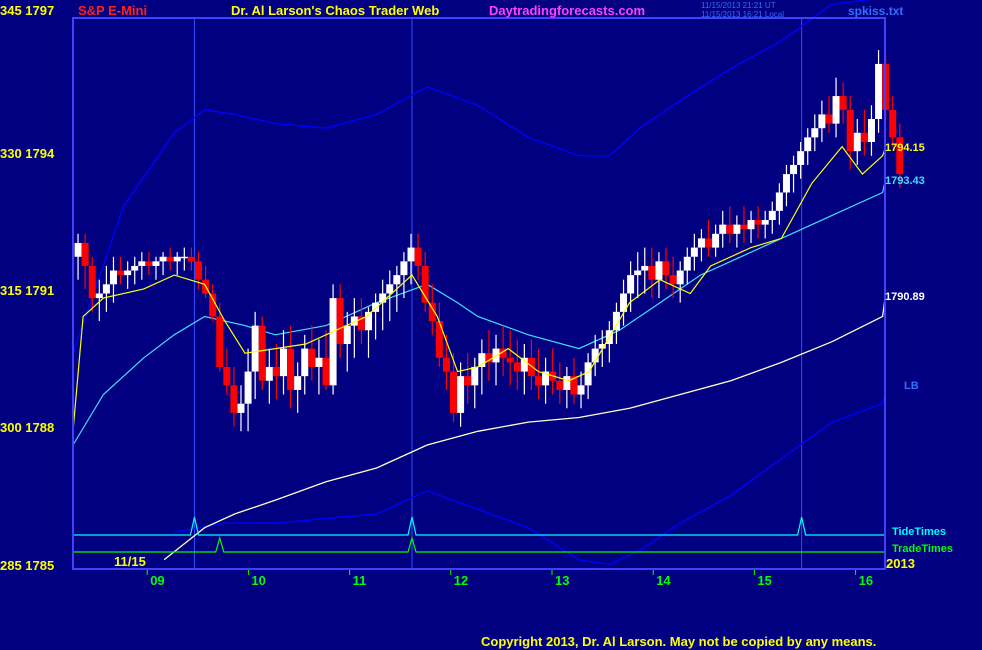  Describe the element at coordinates (130, 561) in the screenshot. I see `date-label: 11/15` at that location.